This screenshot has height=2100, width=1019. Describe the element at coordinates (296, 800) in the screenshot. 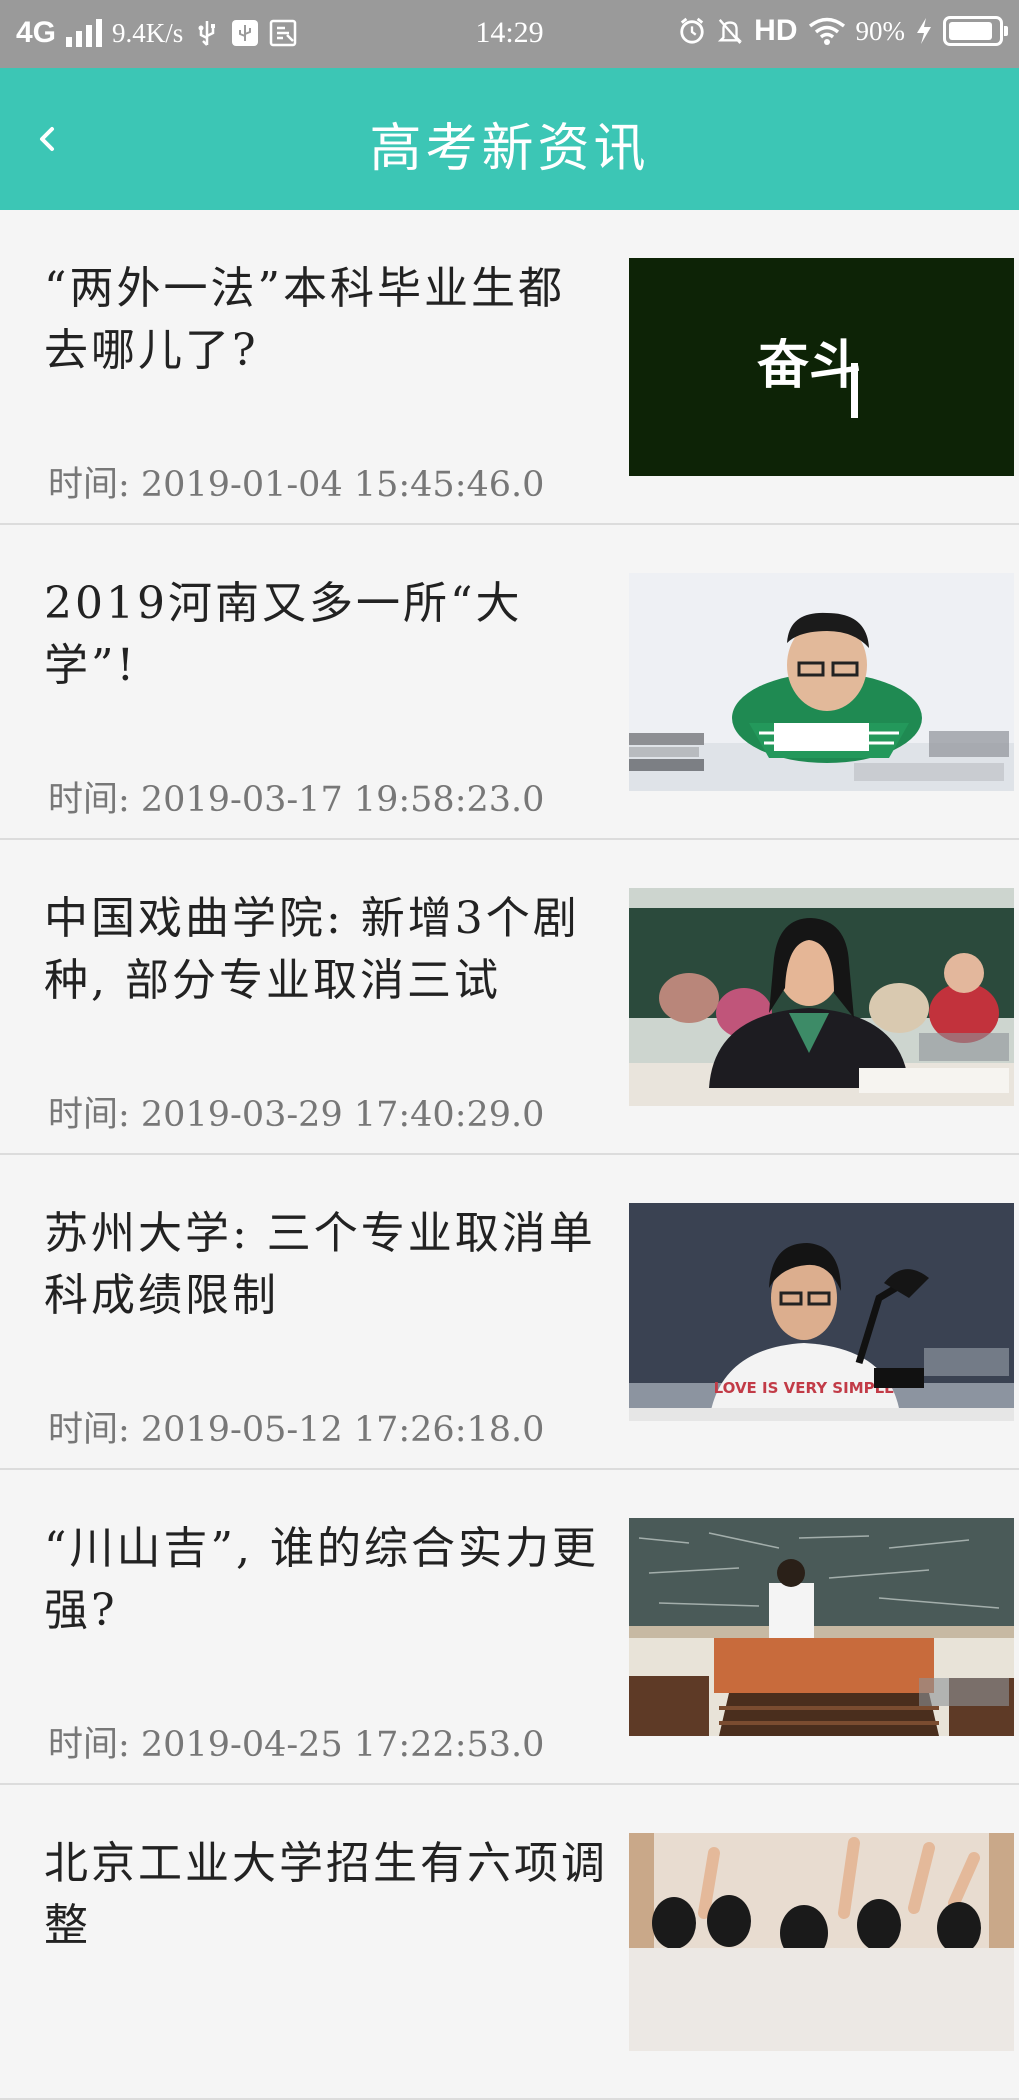

I see `news-time: 时间: 2019-03-17 19:58:23.0` at that location.